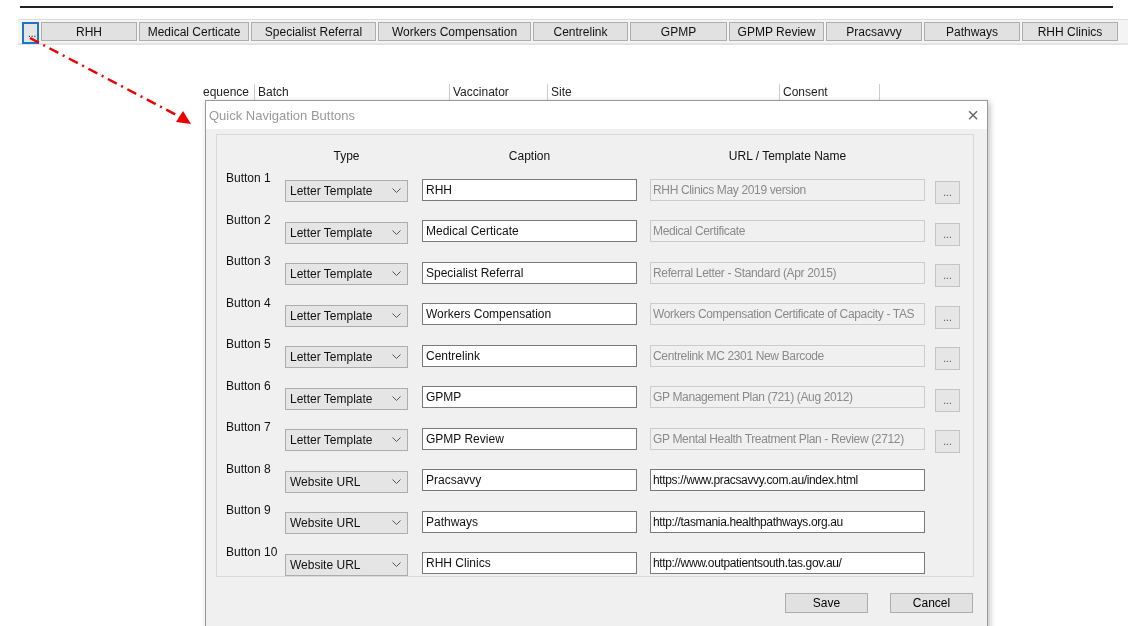 The image size is (1131, 626). What do you see at coordinates (973, 115) in the screenshot?
I see `close-button: ×` at bounding box center [973, 115].